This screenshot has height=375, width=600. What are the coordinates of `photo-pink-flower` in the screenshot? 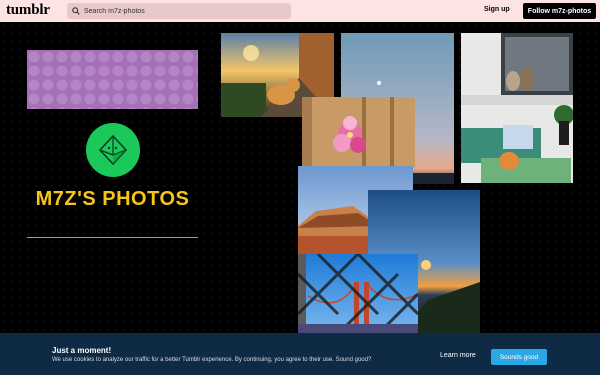 It's located at (358, 132).